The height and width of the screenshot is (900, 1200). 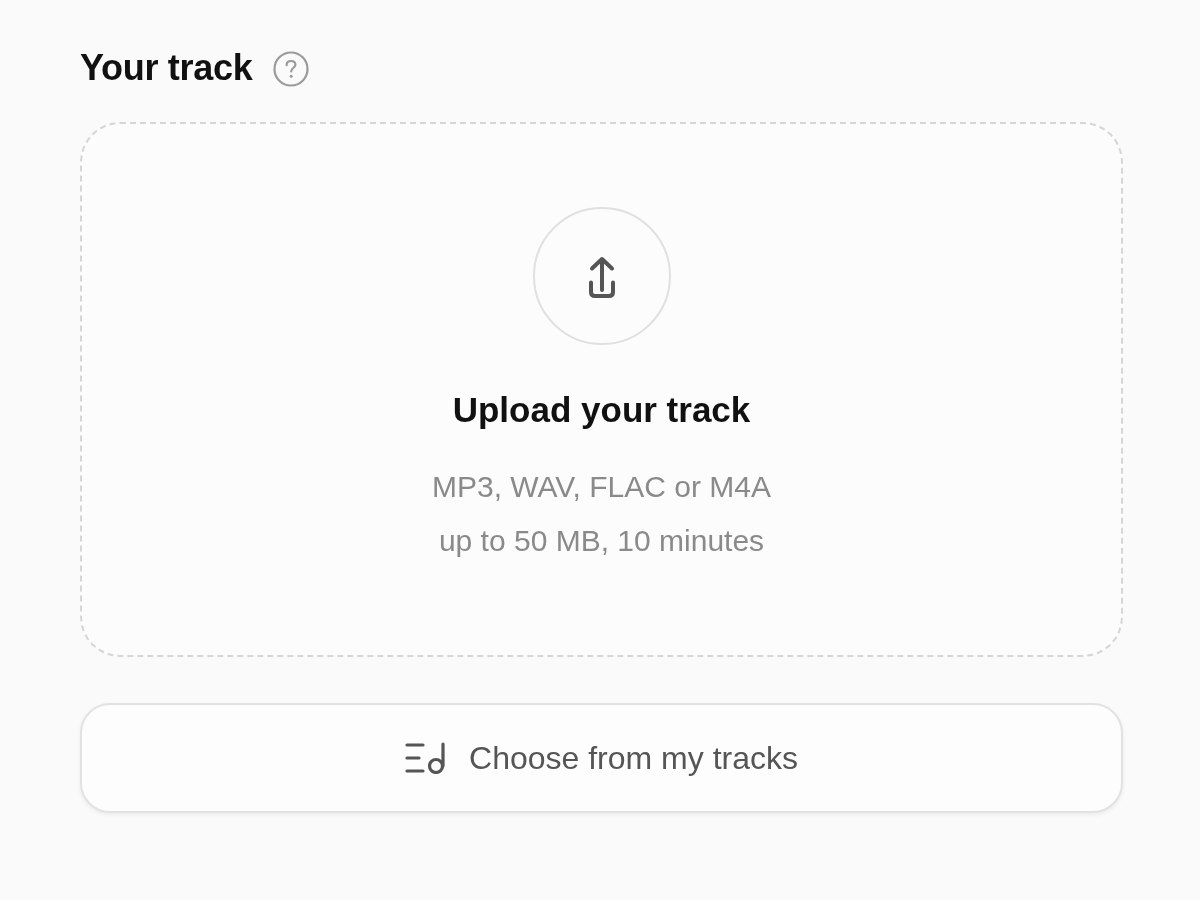 I want to click on section-title: Your track, so click(x=166, y=68).